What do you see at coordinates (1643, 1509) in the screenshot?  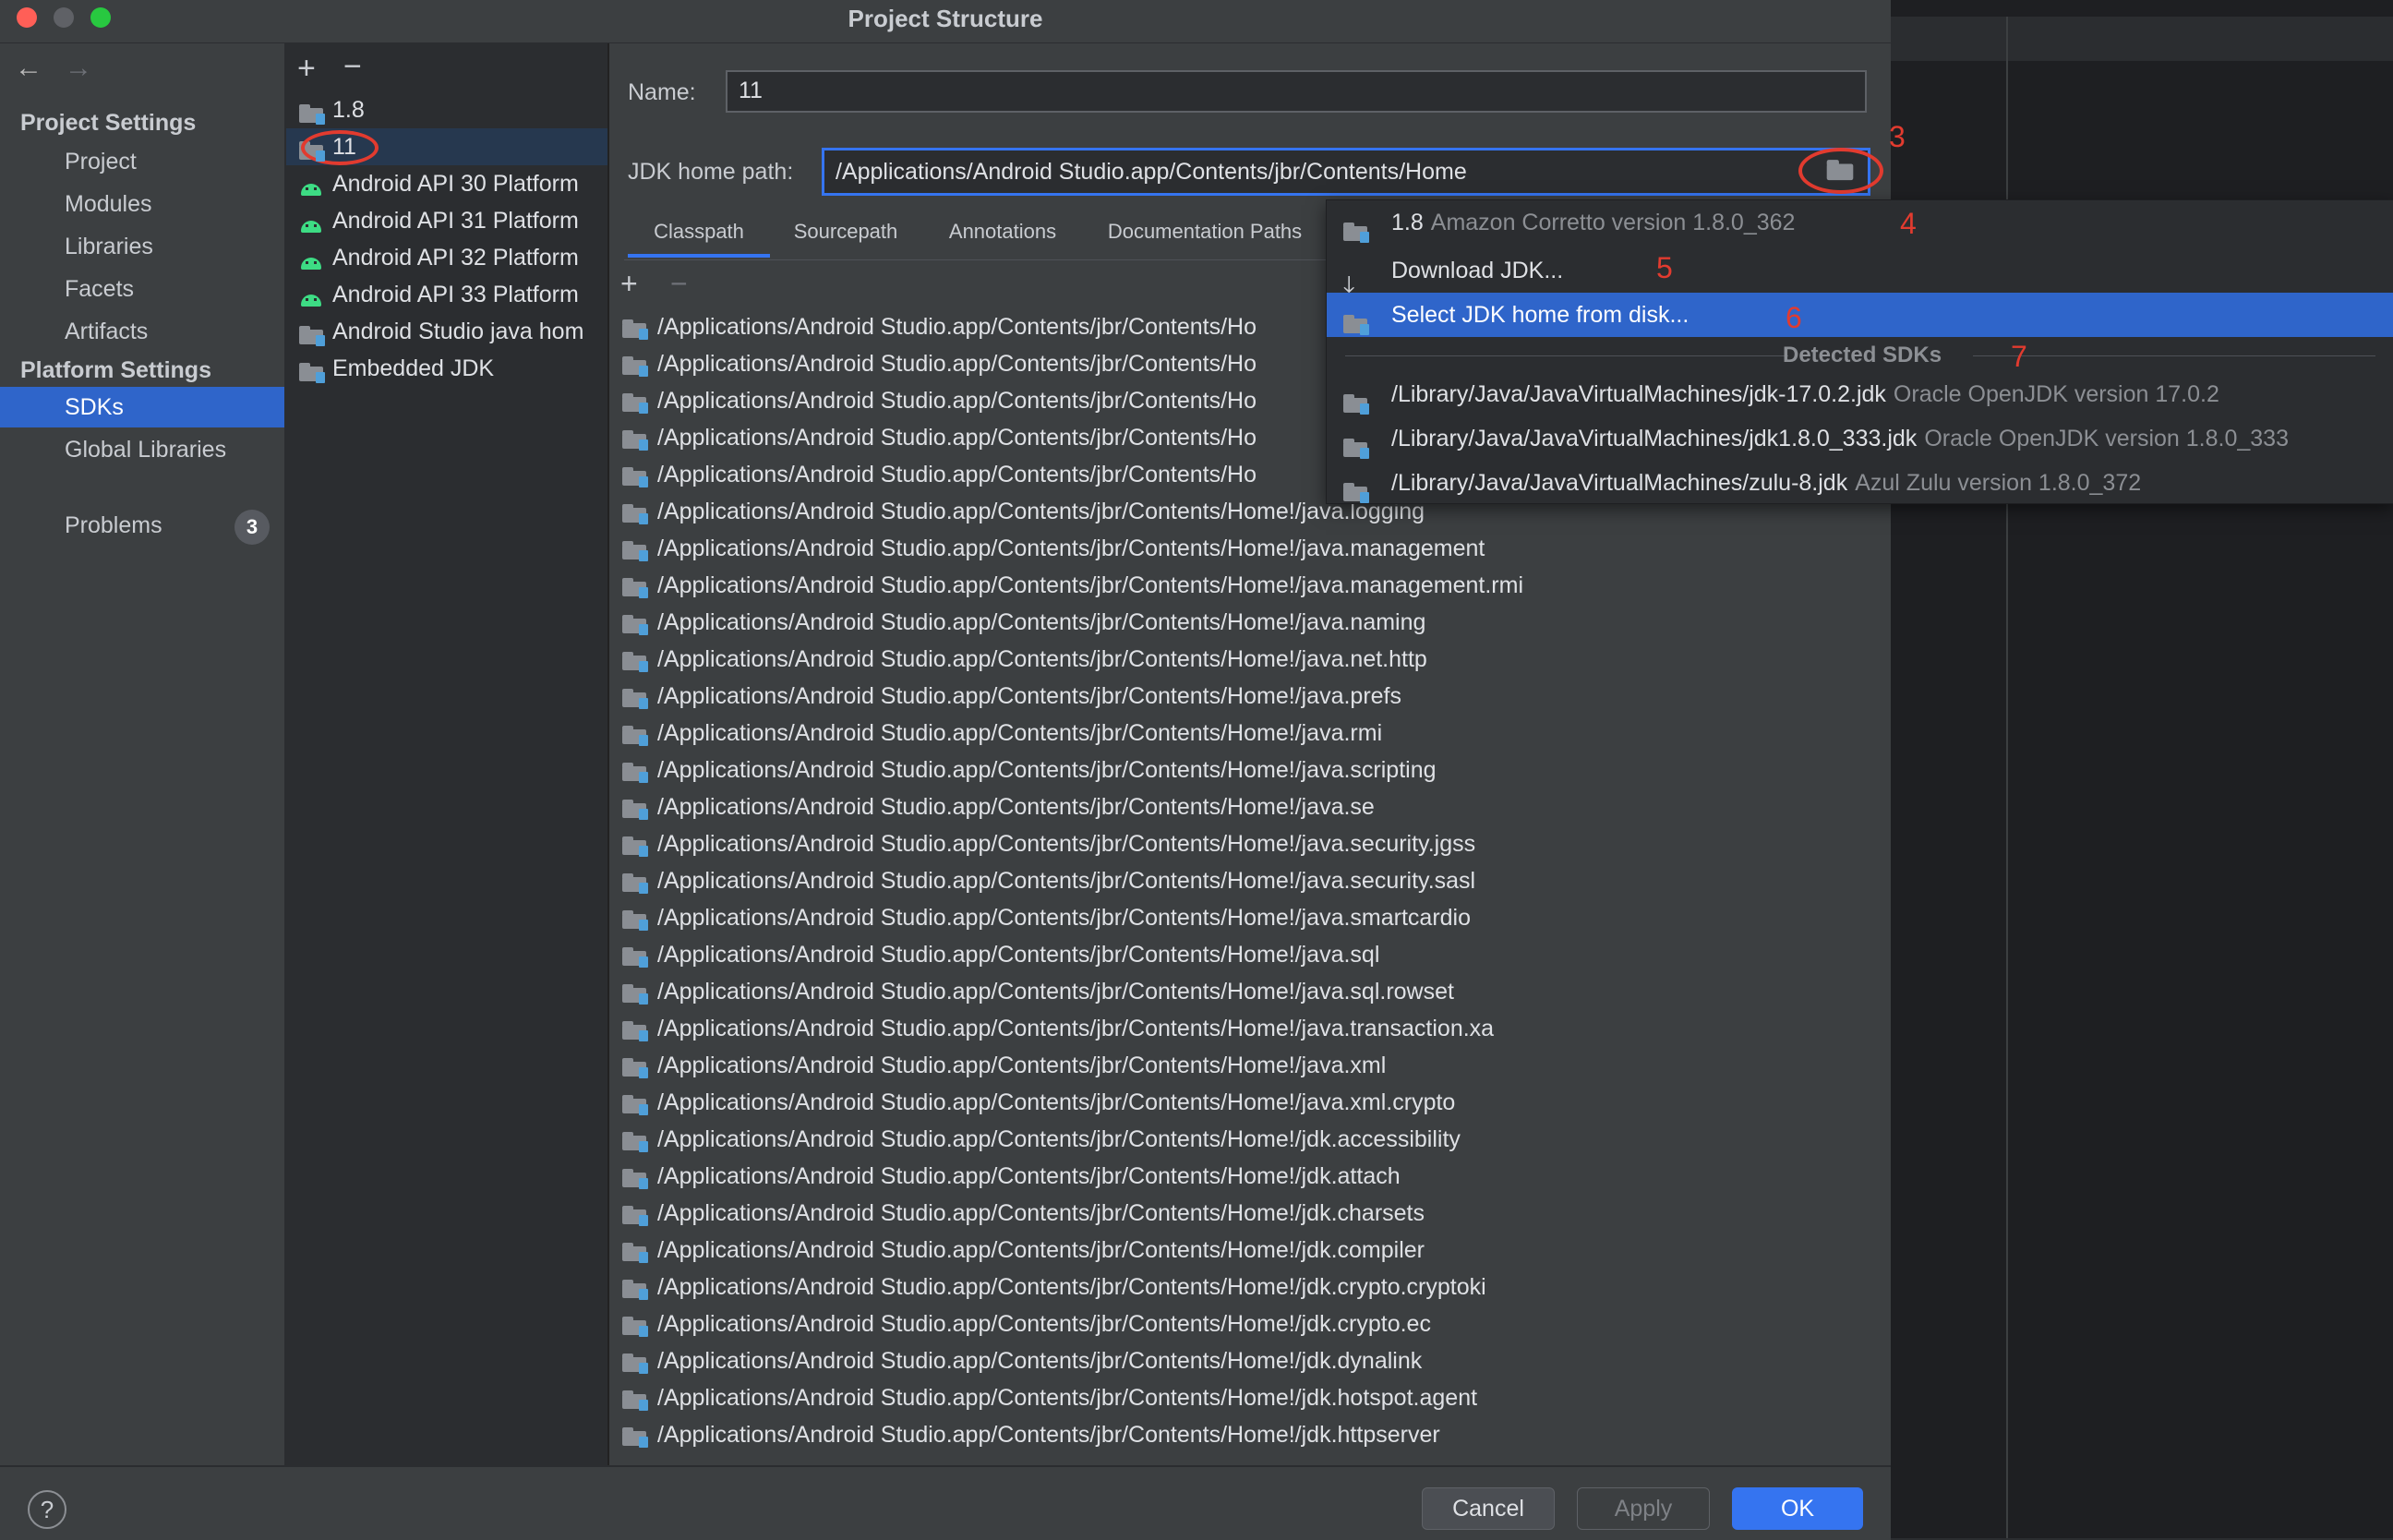 I see `apply-button: Apply` at bounding box center [1643, 1509].